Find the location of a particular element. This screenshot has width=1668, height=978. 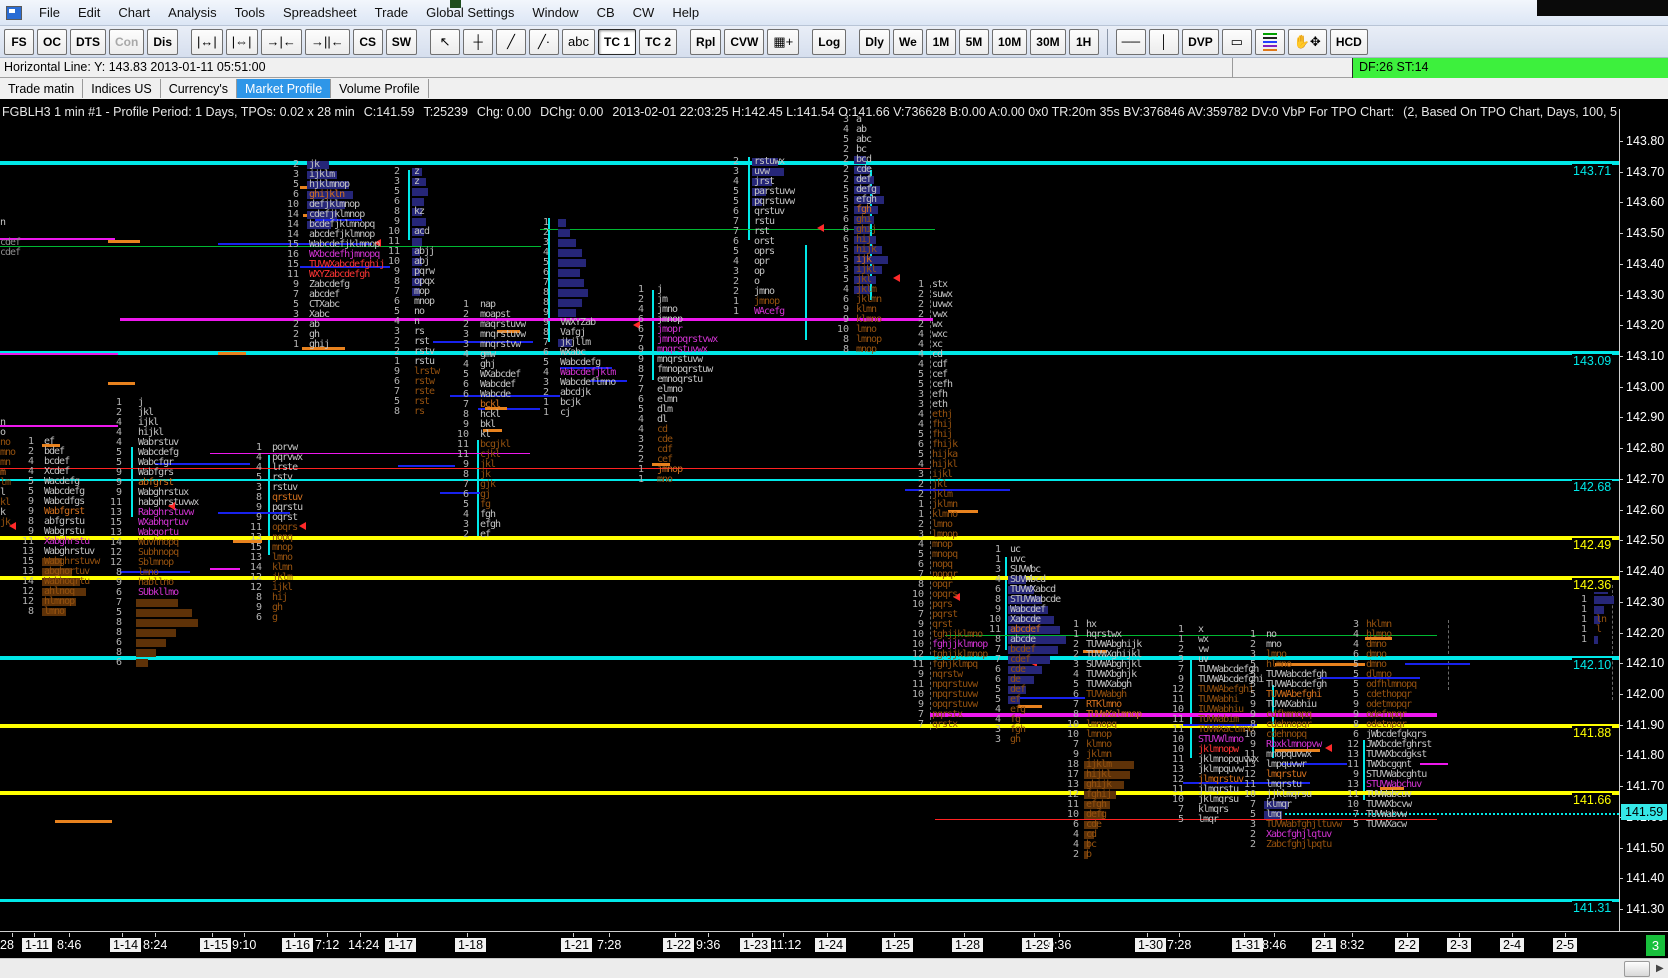

hand-move-icon: ✋✥ is located at coordinates (1307, 41).